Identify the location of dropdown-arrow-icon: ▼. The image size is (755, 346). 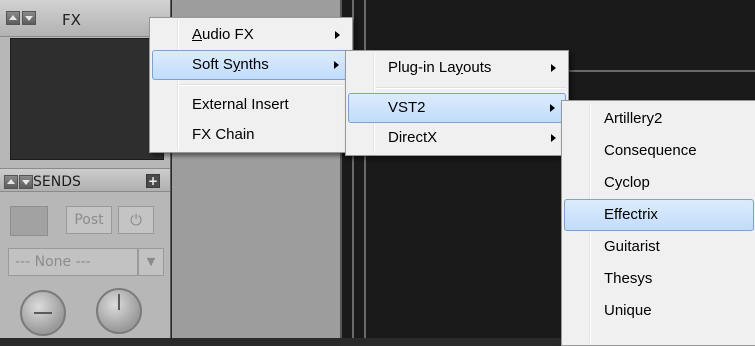
(151, 262).